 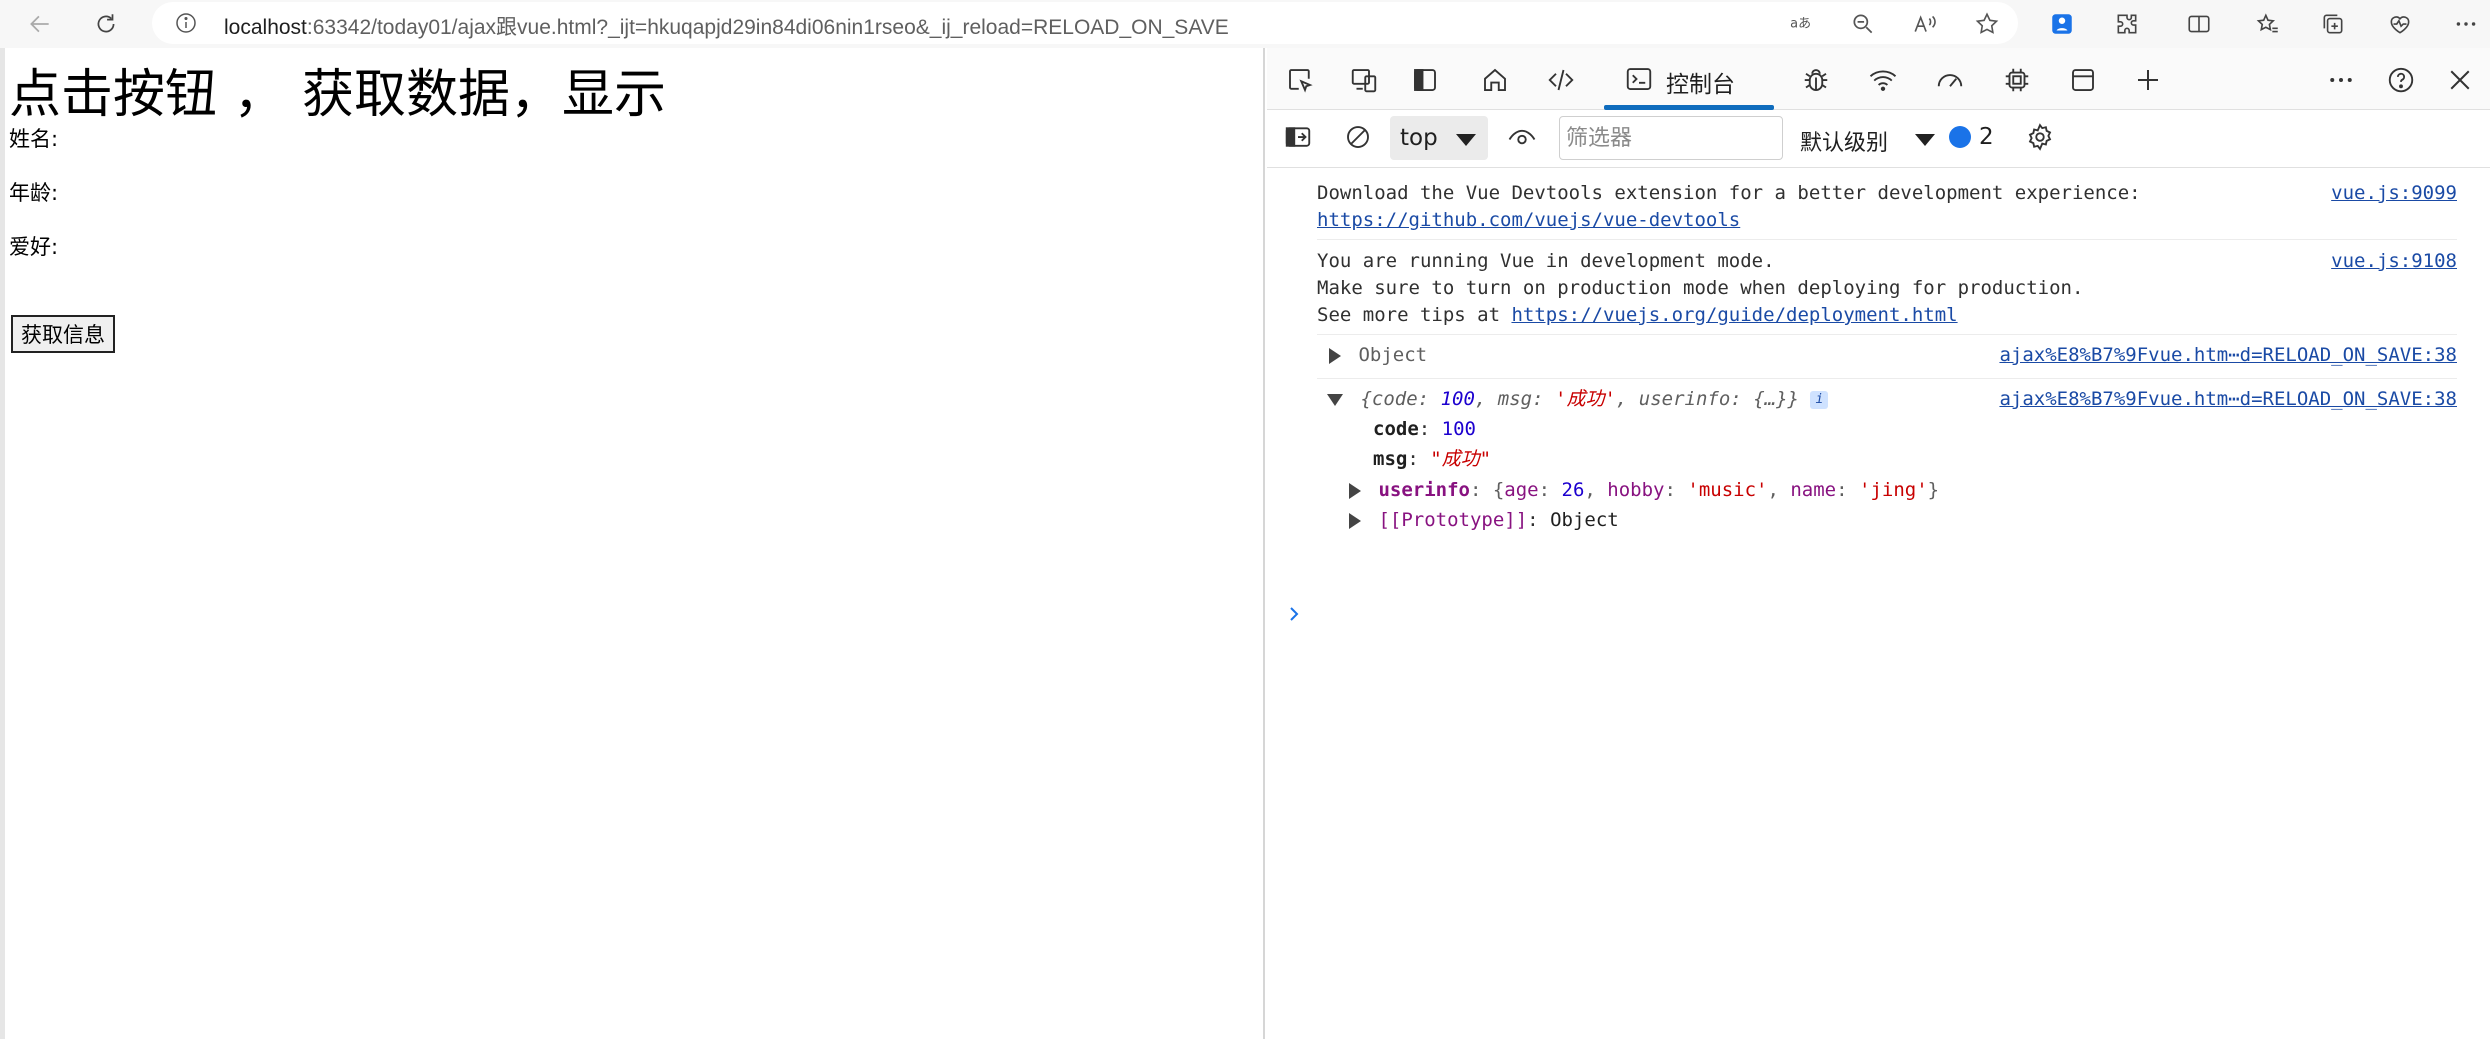 I want to click on sources-bug-icon, so click(x=1816, y=80).